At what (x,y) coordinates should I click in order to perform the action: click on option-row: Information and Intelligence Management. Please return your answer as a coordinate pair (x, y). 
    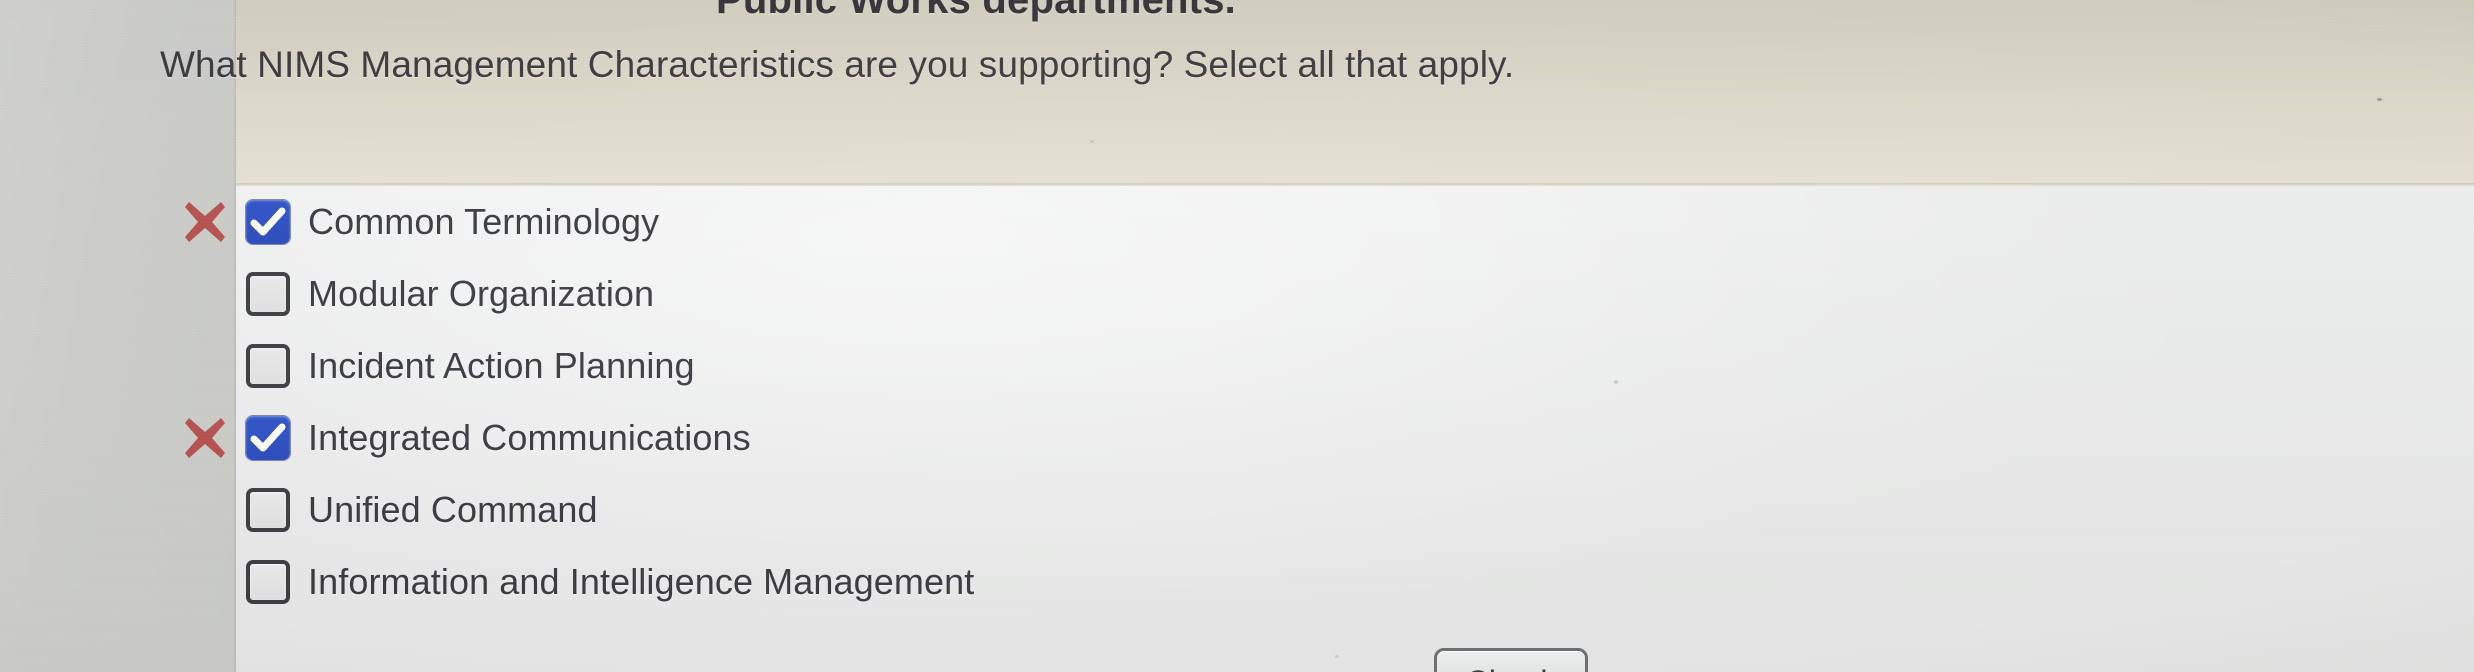
    Looking at the image, I should click on (1237, 582).